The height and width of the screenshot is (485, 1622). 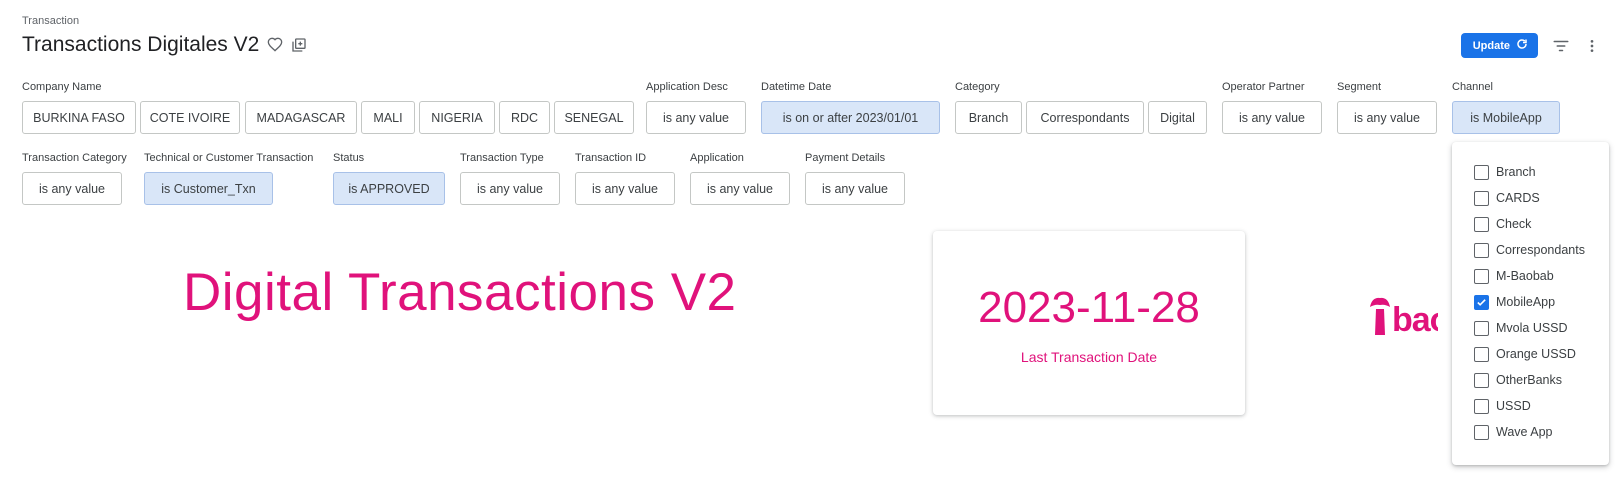 I want to click on filter-label-transaction-type: Transaction Type, so click(x=502, y=158).